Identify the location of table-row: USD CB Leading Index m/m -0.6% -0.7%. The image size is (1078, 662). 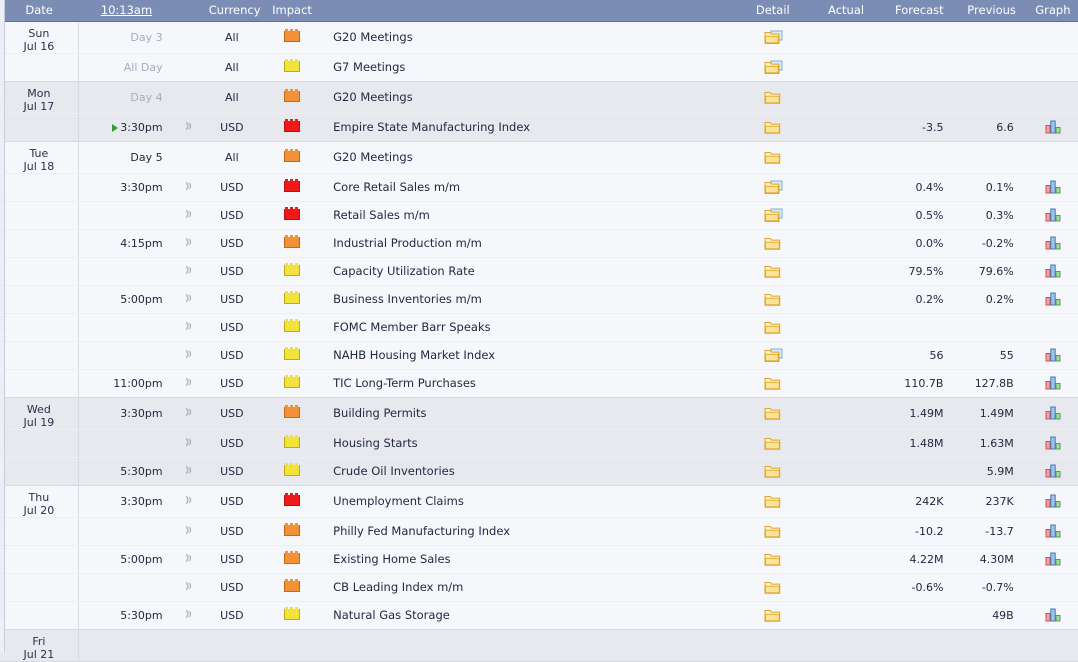
(539, 587).